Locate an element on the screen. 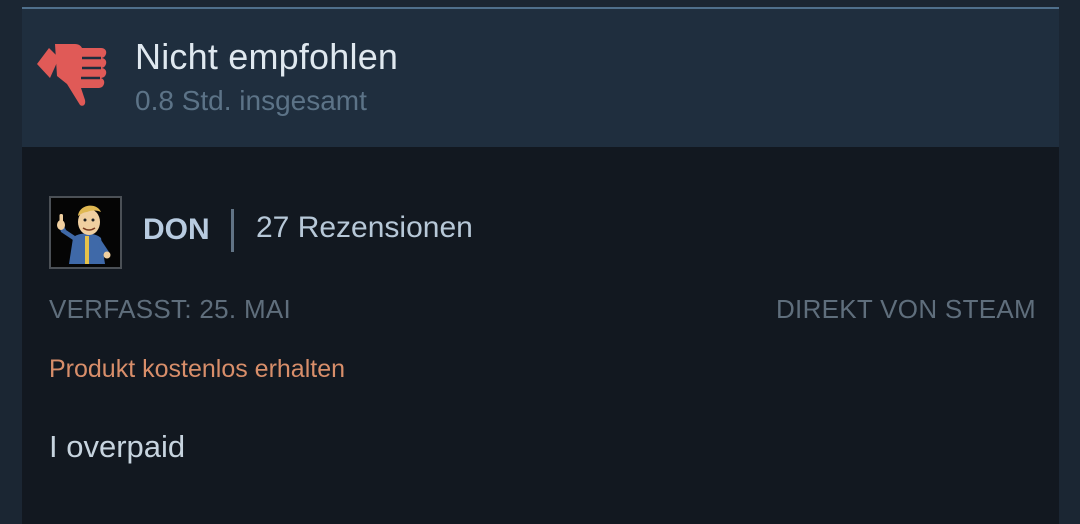 This screenshot has height=524, width=1080. review-verdict: Nicht empfohlen is located at coordinates (267, 56).